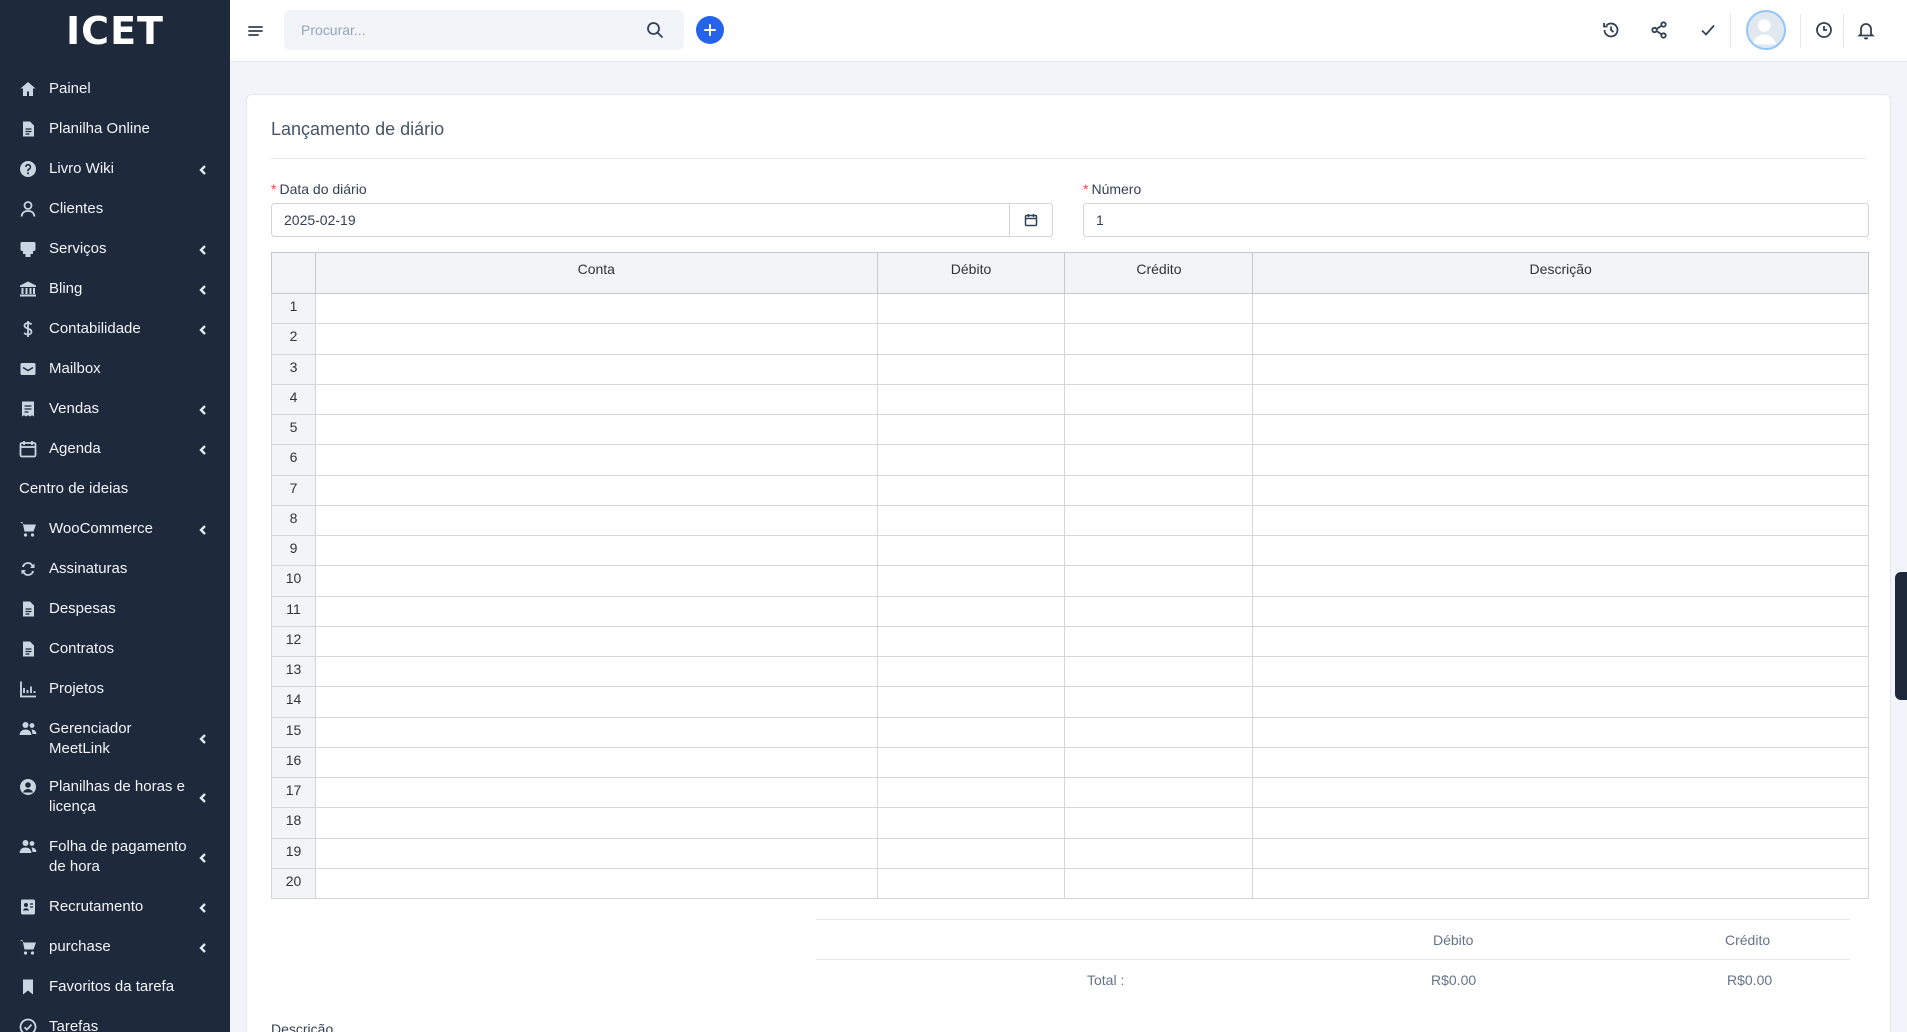 This screenshot has height=1032, width=1907. I want to click on search-icon, so click(655, 30).